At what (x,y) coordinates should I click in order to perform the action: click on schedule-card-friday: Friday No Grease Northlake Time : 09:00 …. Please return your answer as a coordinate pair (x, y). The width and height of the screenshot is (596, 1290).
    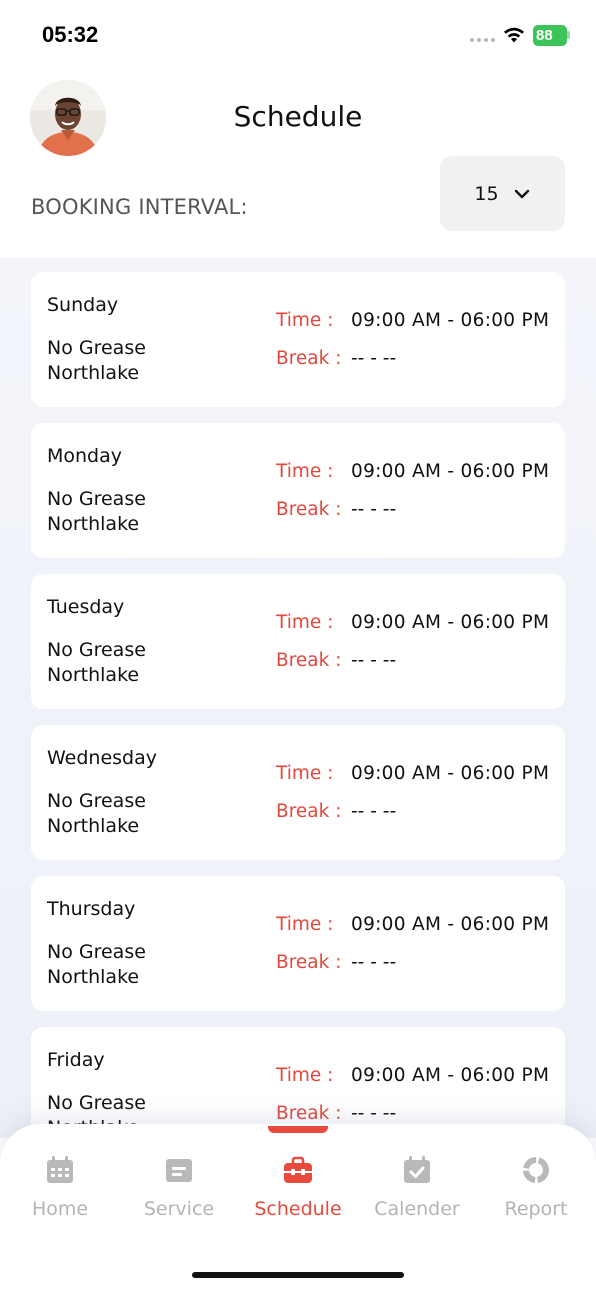
    Looking at the image, I should click on (298, 1082).